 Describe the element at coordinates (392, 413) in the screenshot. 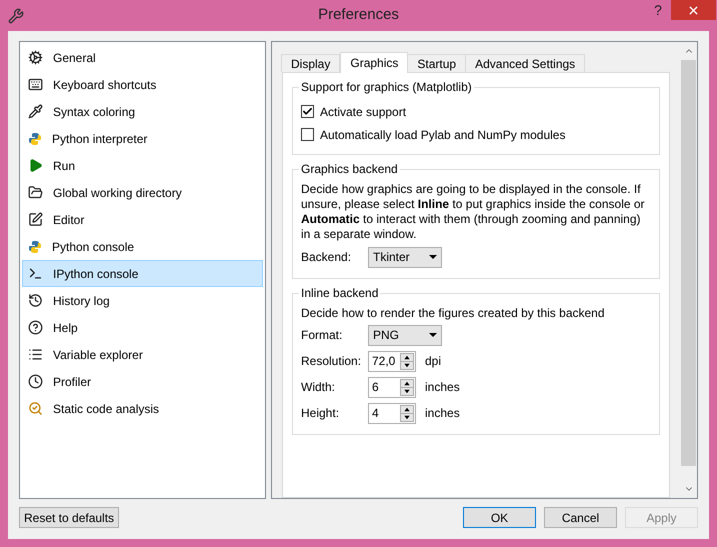

I see `spin-box: 4` at that location.